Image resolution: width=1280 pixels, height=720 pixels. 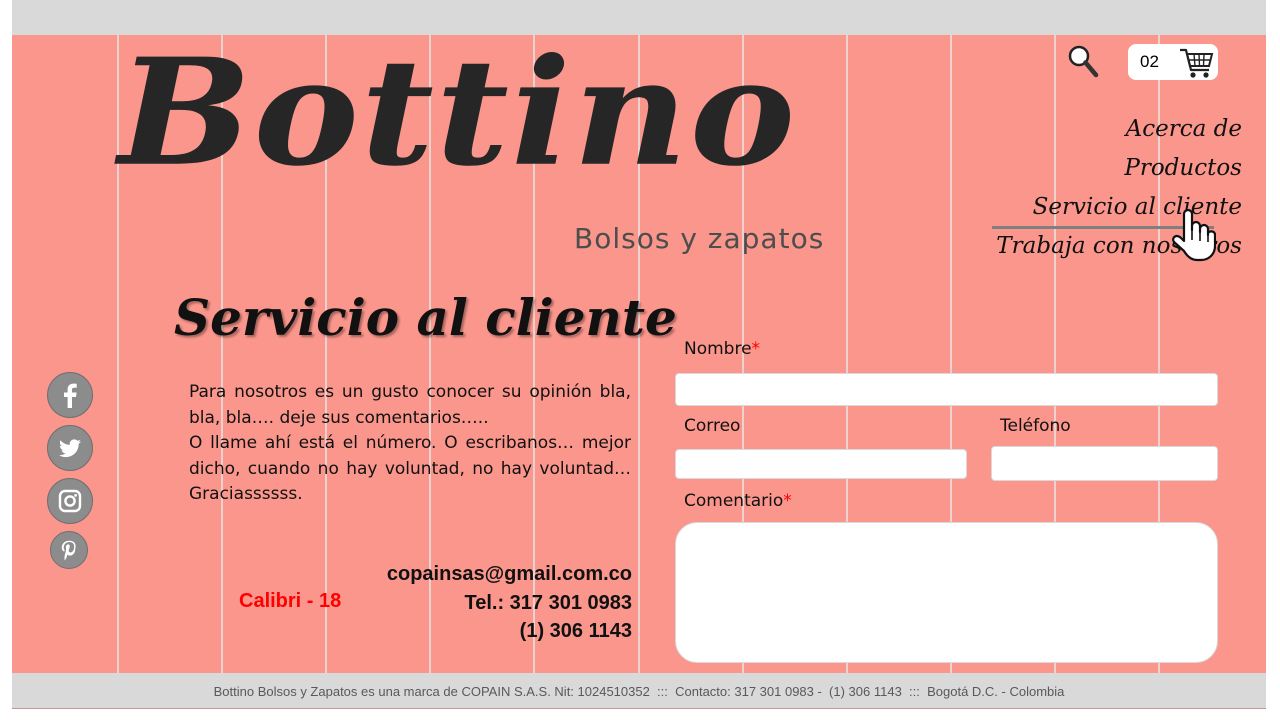 What do you see at coordinates (946, 592) in the screenshot?
I see `comment-field` at bounding box center [946, 592].